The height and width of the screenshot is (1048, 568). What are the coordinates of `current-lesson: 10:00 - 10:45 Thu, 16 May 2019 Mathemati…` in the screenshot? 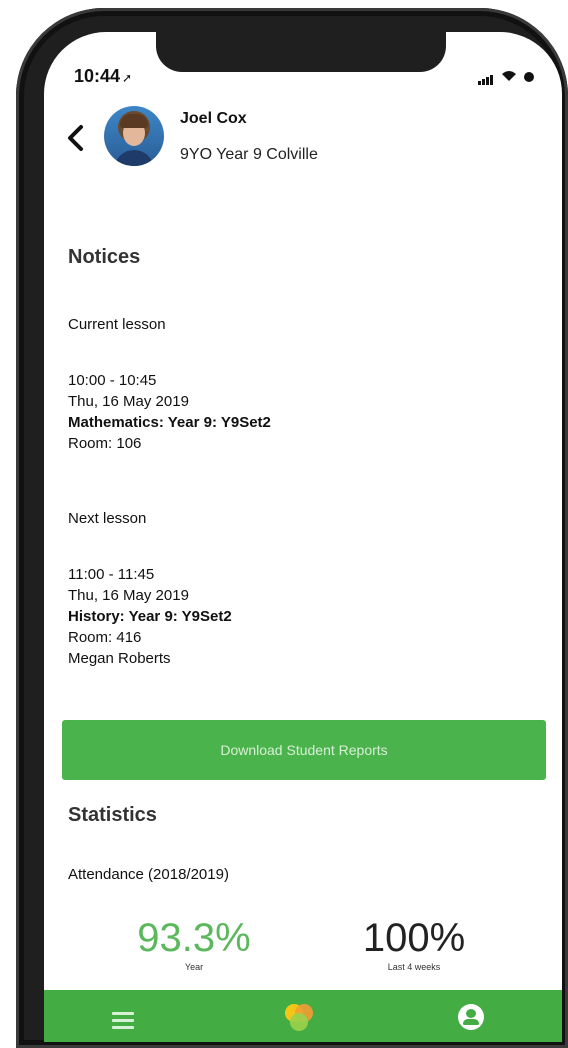 It's located at (169, 412).